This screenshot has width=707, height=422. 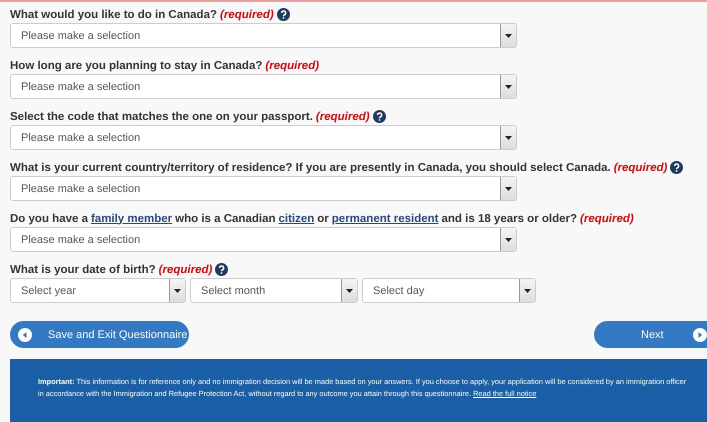 I want to click on next-button: Next, so click(x=650, y=334).